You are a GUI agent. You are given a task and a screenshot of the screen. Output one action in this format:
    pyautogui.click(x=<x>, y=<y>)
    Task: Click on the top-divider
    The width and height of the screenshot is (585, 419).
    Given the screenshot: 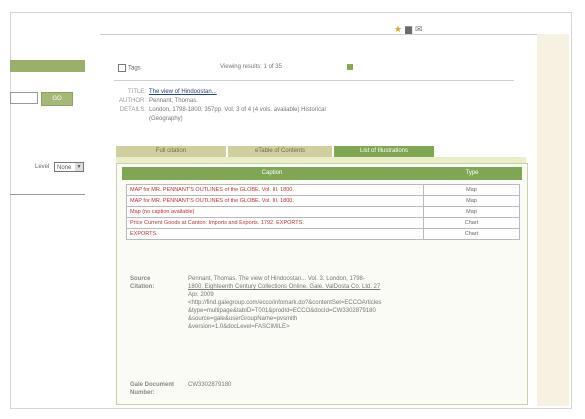 What is the action you would take?
    pyautogui.click(x=322, y=34)
    